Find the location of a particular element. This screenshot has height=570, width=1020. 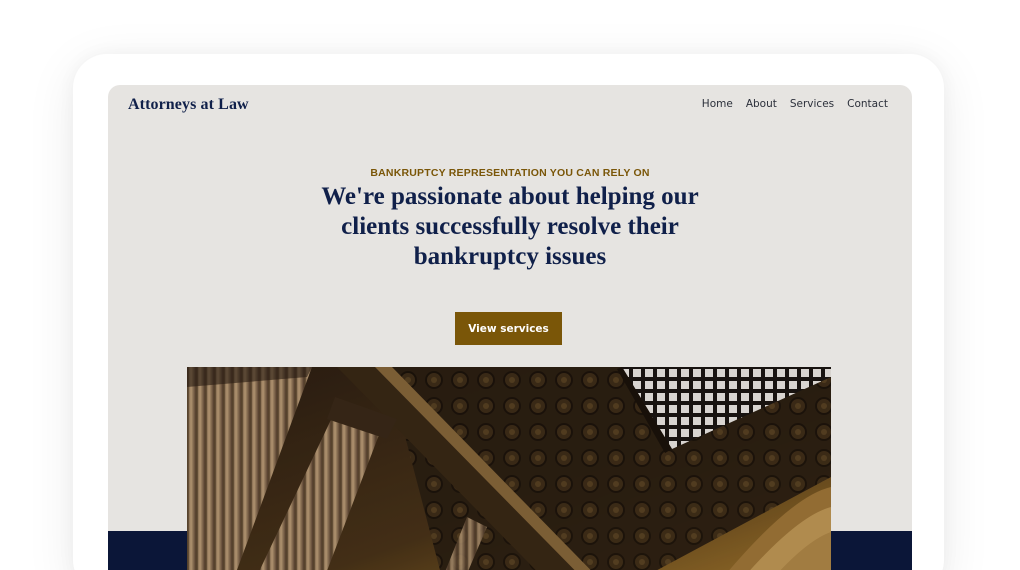

headline-line: bankruptcy issues is located at coordinates (510, 256).